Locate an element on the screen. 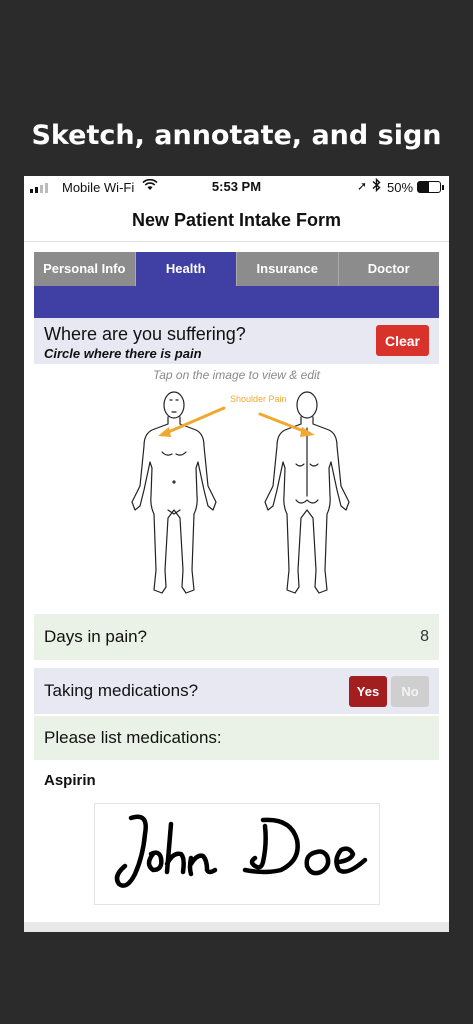 This screenshot has width=473, height=1024. days-in-pain-label: Days in pain? is located at coordinates (96, 636).